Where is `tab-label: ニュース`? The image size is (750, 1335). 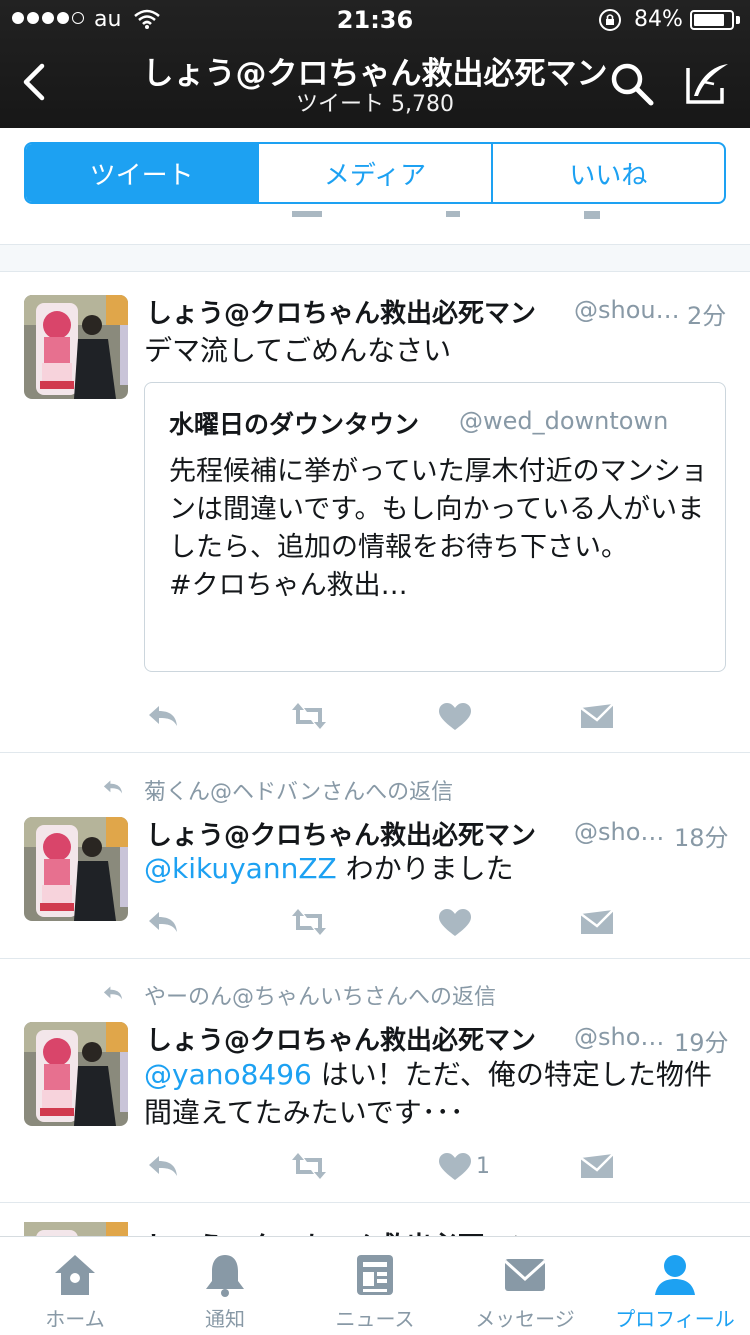 tab-label: ニュース is located at coordinates (375, 1319).